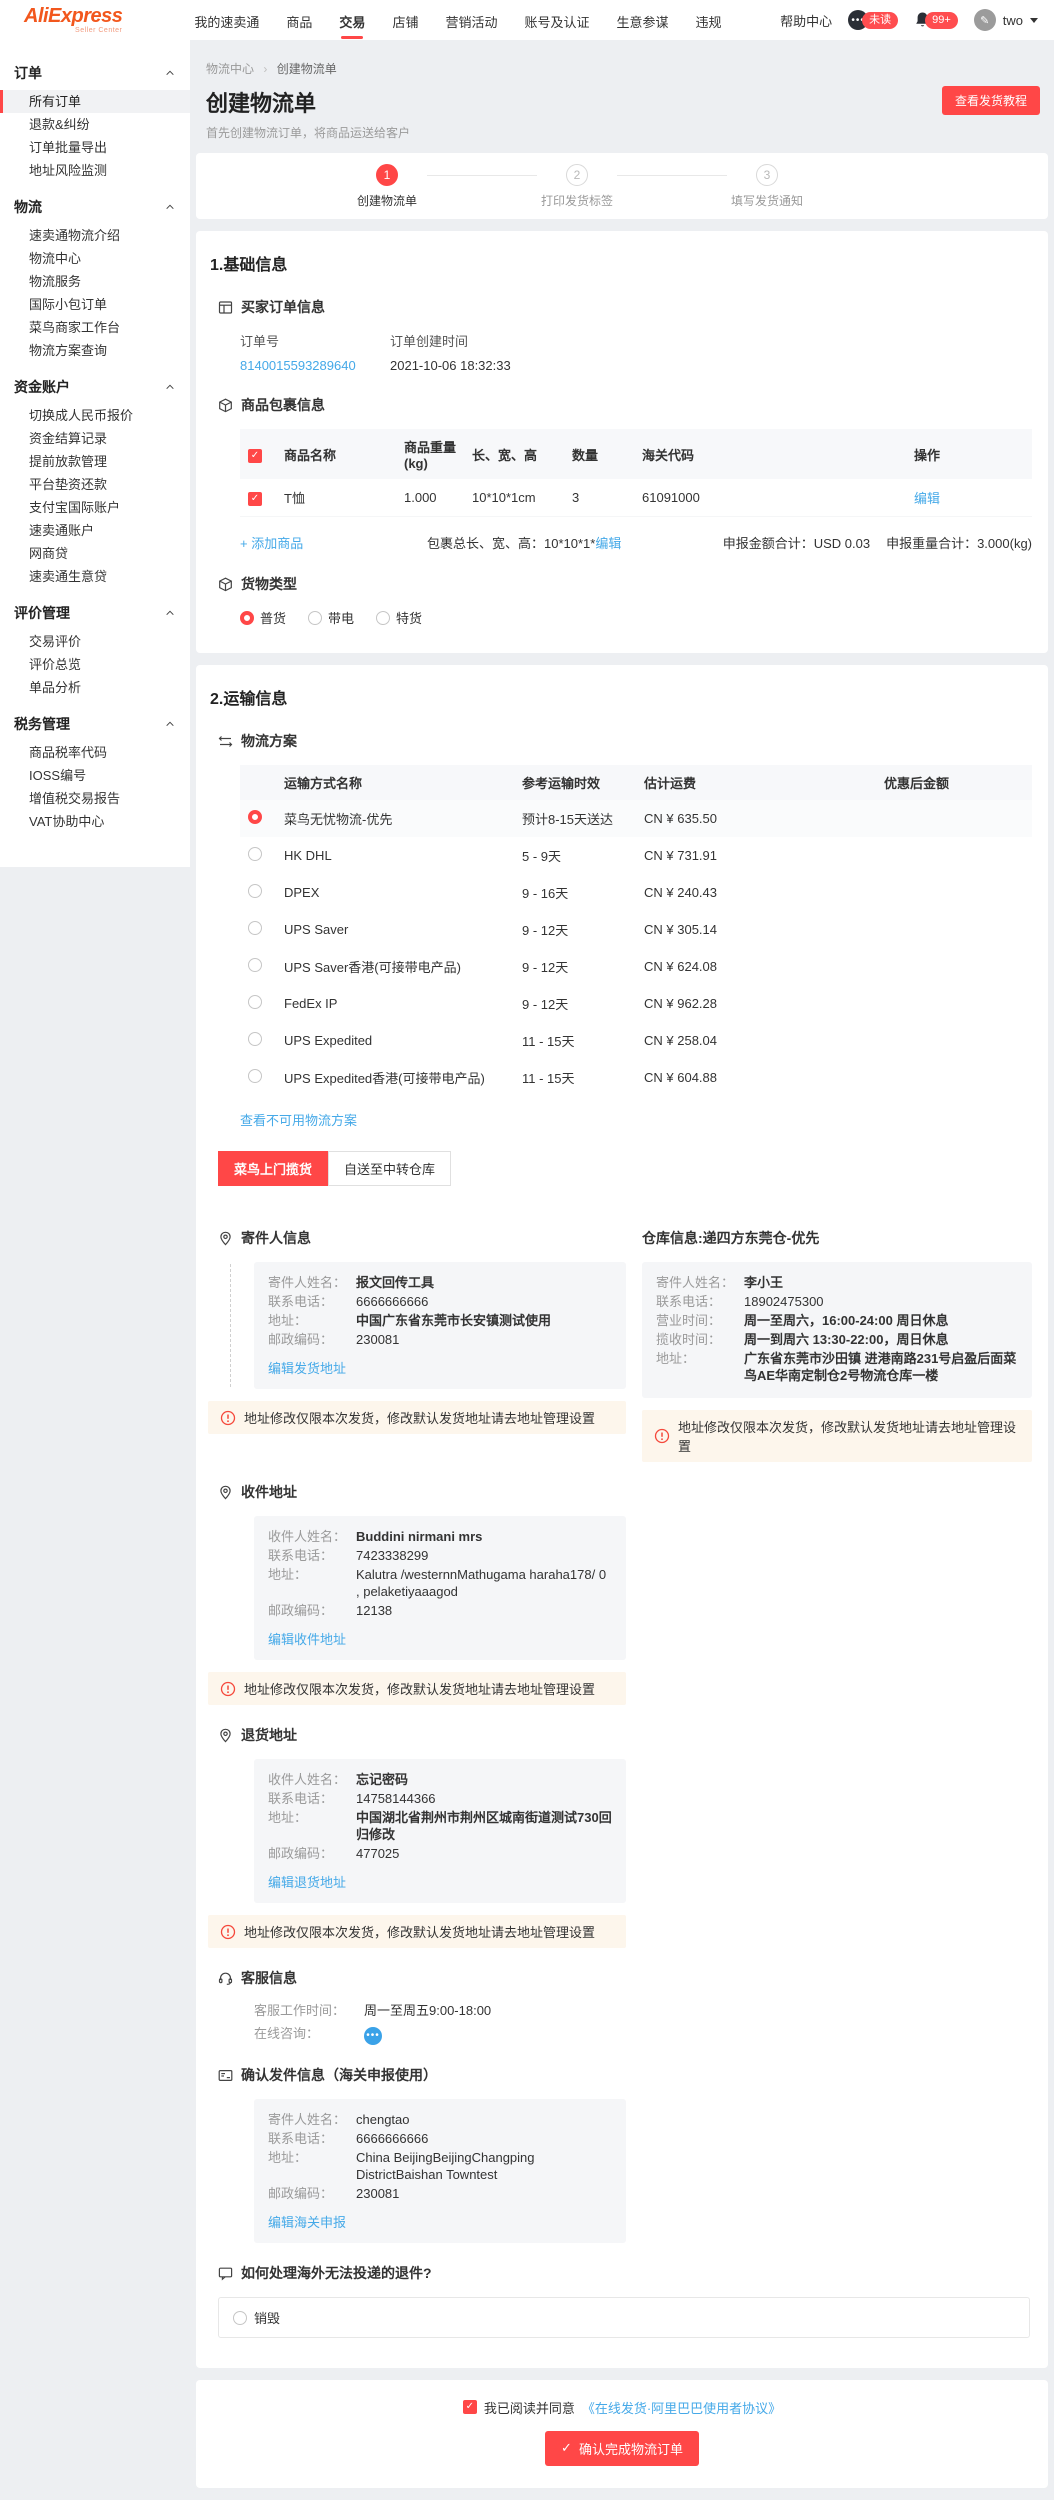  I want to click on confirm-logistics-order-button: ✓ 确认完成物流订单, so click(622, 2448).